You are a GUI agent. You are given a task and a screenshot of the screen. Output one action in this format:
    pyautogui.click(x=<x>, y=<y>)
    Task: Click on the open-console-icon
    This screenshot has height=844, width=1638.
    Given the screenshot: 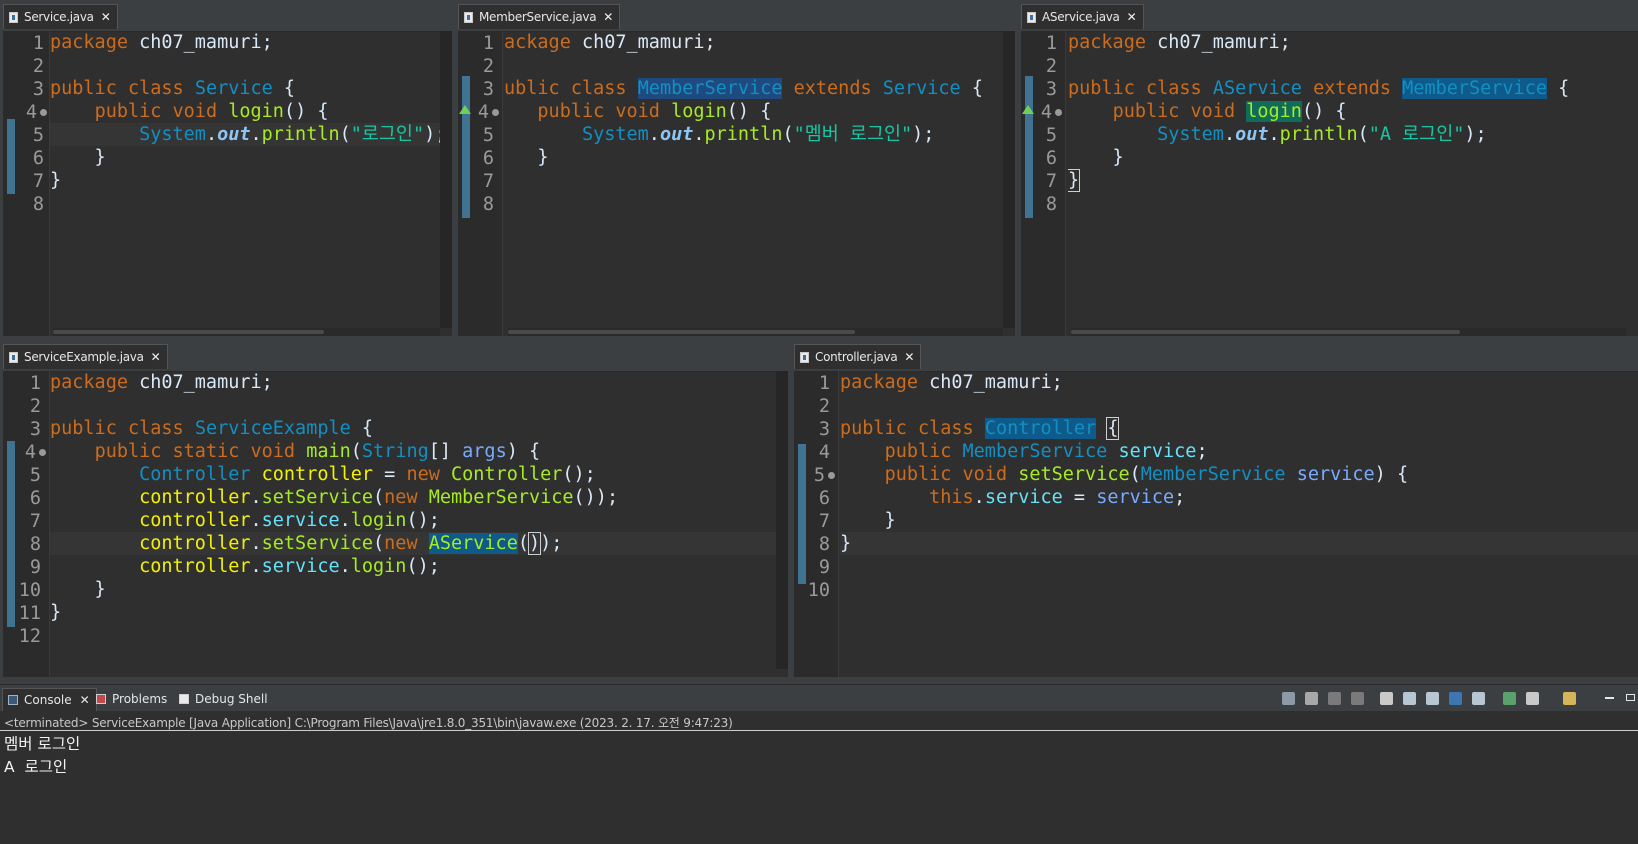 What is the action you would take?
    pyautogui.click(x=1569, y=698)
    